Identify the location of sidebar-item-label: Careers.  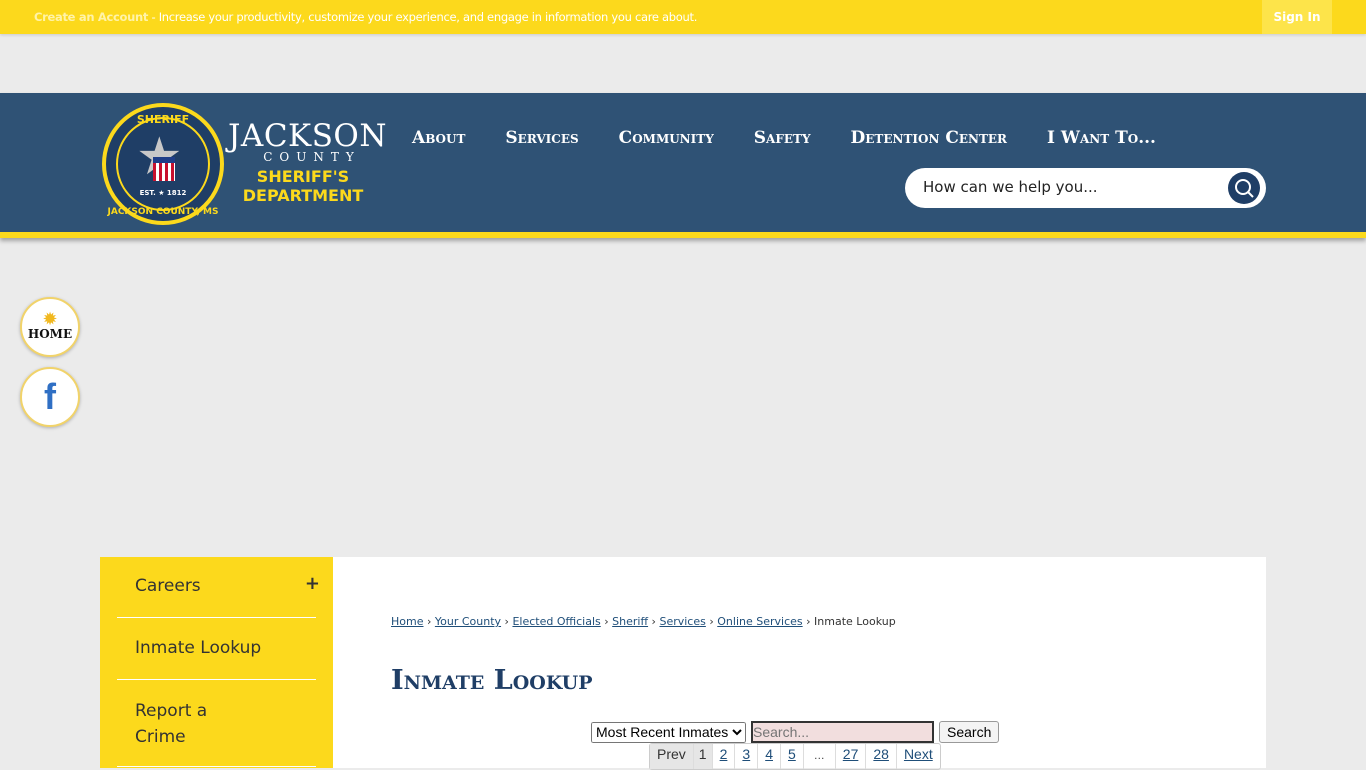
(168, 586).